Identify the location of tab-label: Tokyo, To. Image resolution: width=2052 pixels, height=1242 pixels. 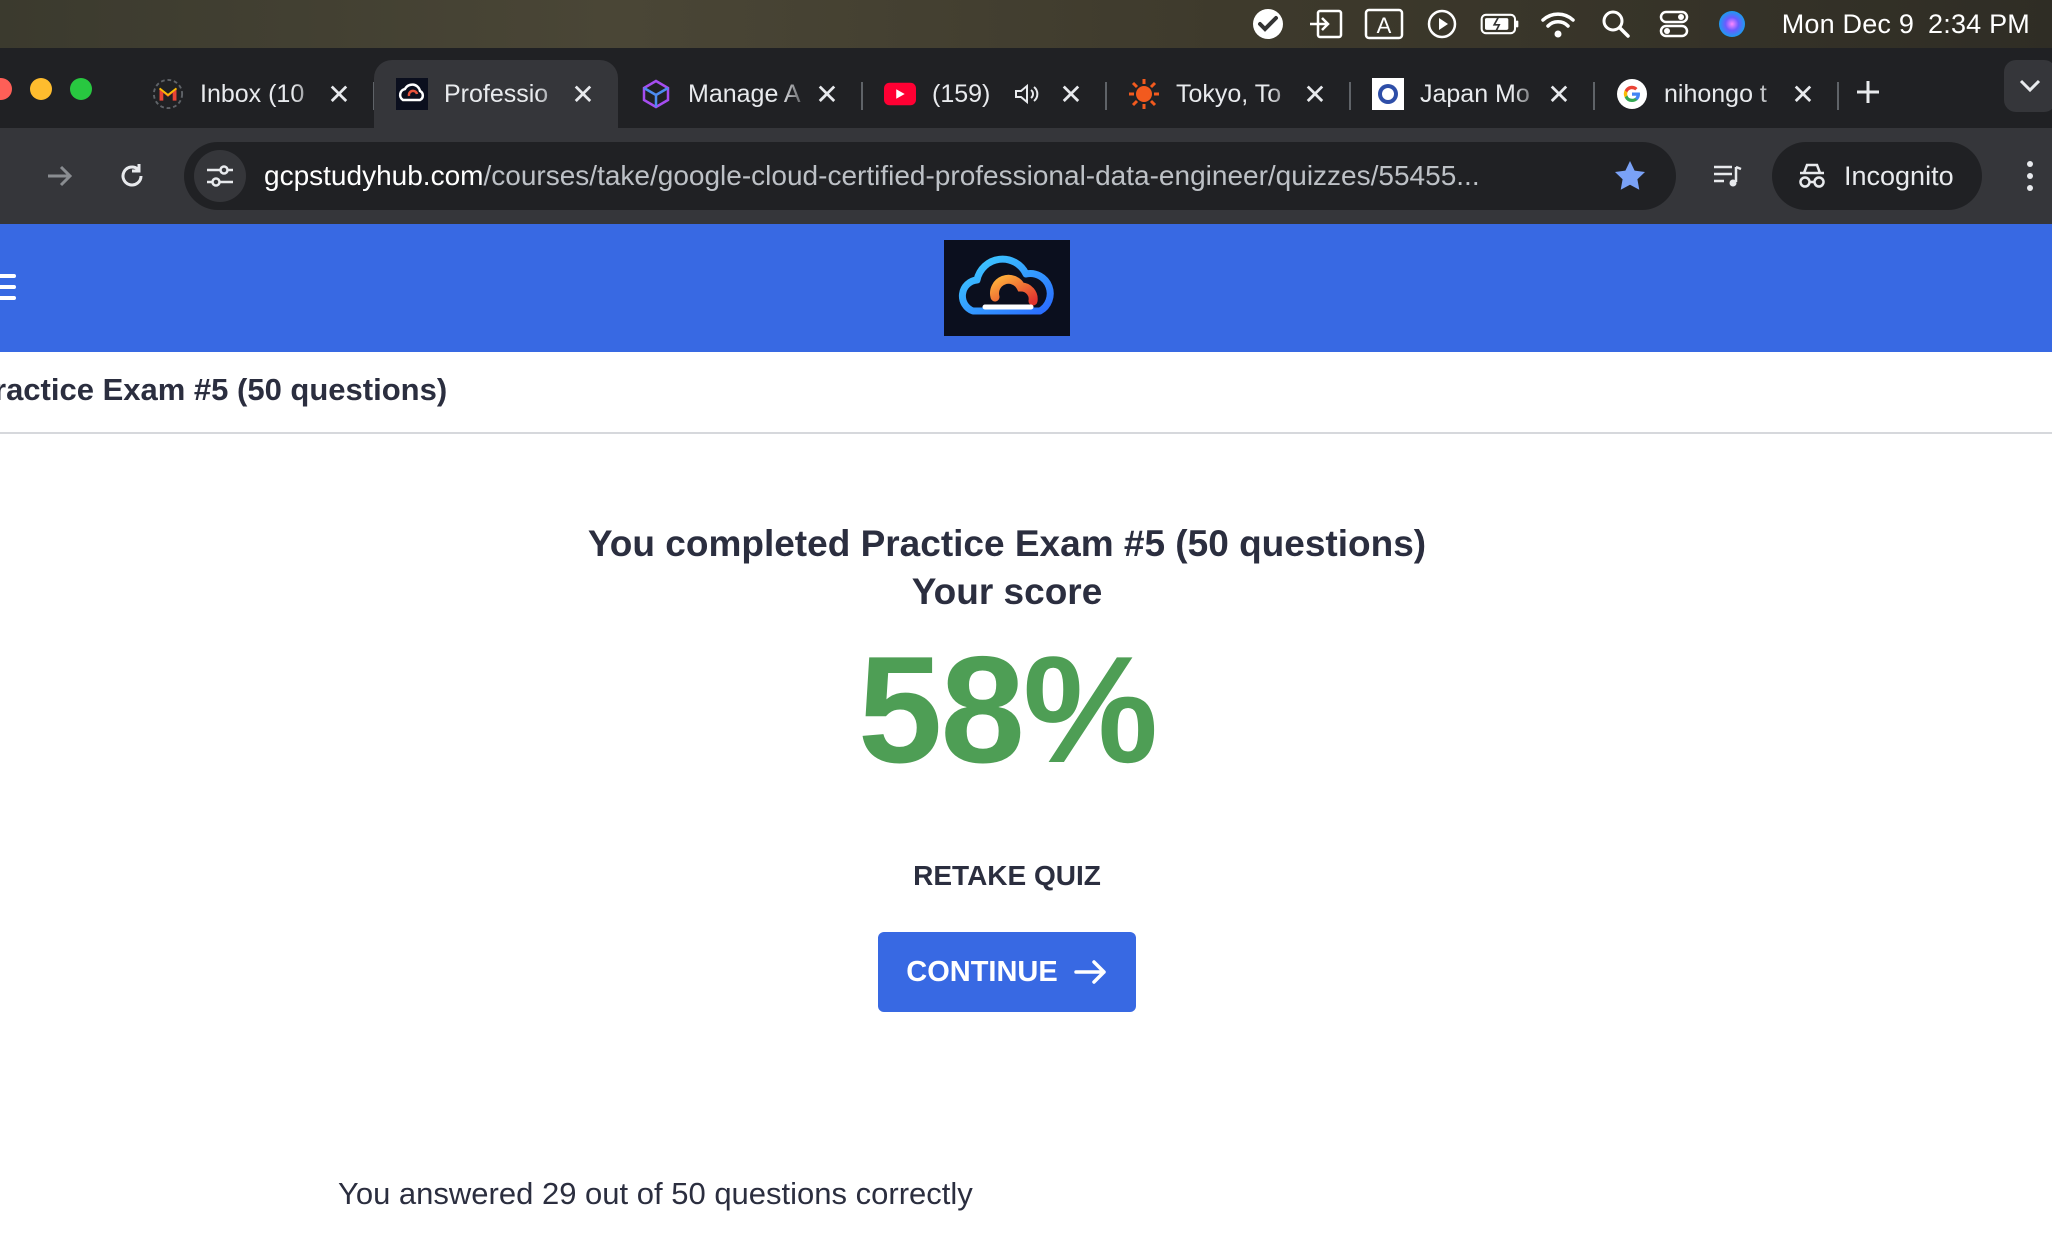
(1229, 93).